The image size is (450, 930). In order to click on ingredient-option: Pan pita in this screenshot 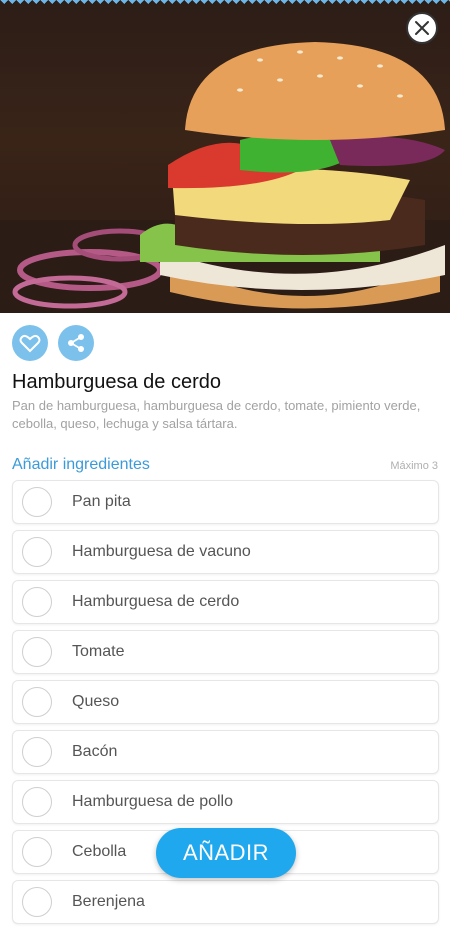, I will do `click(225, 502)`.